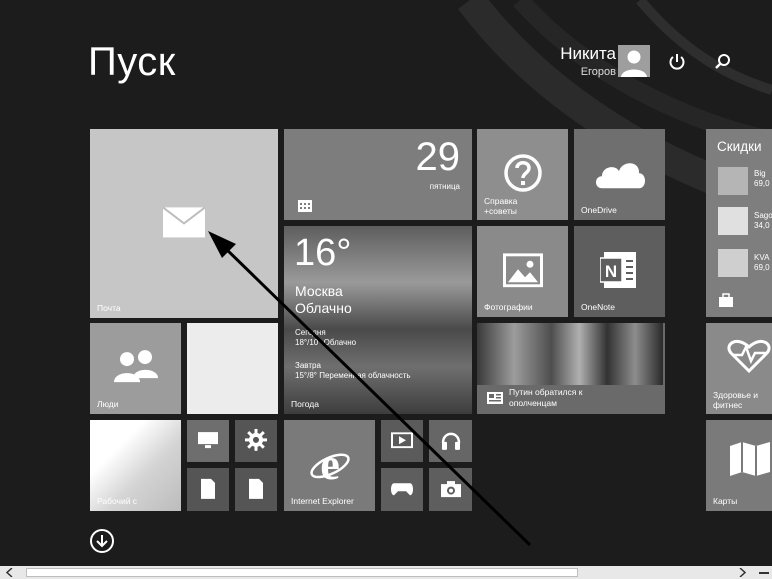 Image resolution: width=772 pixels, height=579 pixels. I want to click on people-icon, so click(135, 365).